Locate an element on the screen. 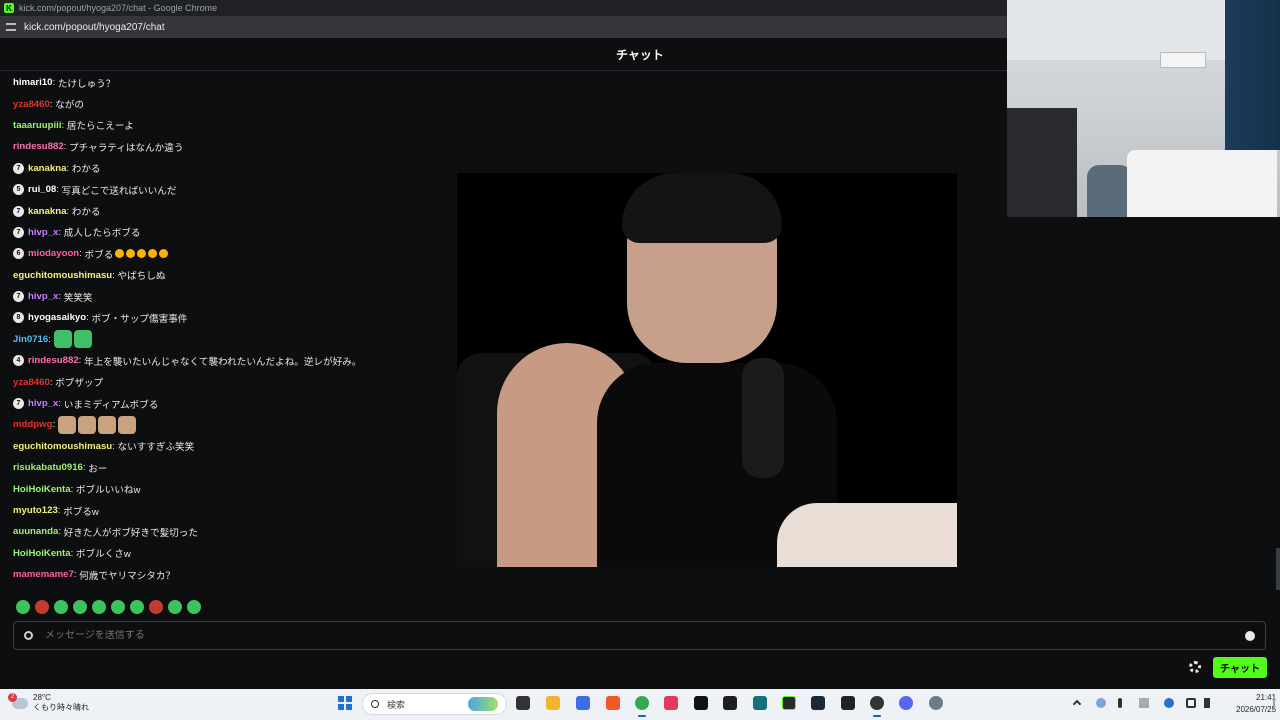 This screenshot has height=720, width=1280. kick-app-icon is located at coordinates (789, 703).